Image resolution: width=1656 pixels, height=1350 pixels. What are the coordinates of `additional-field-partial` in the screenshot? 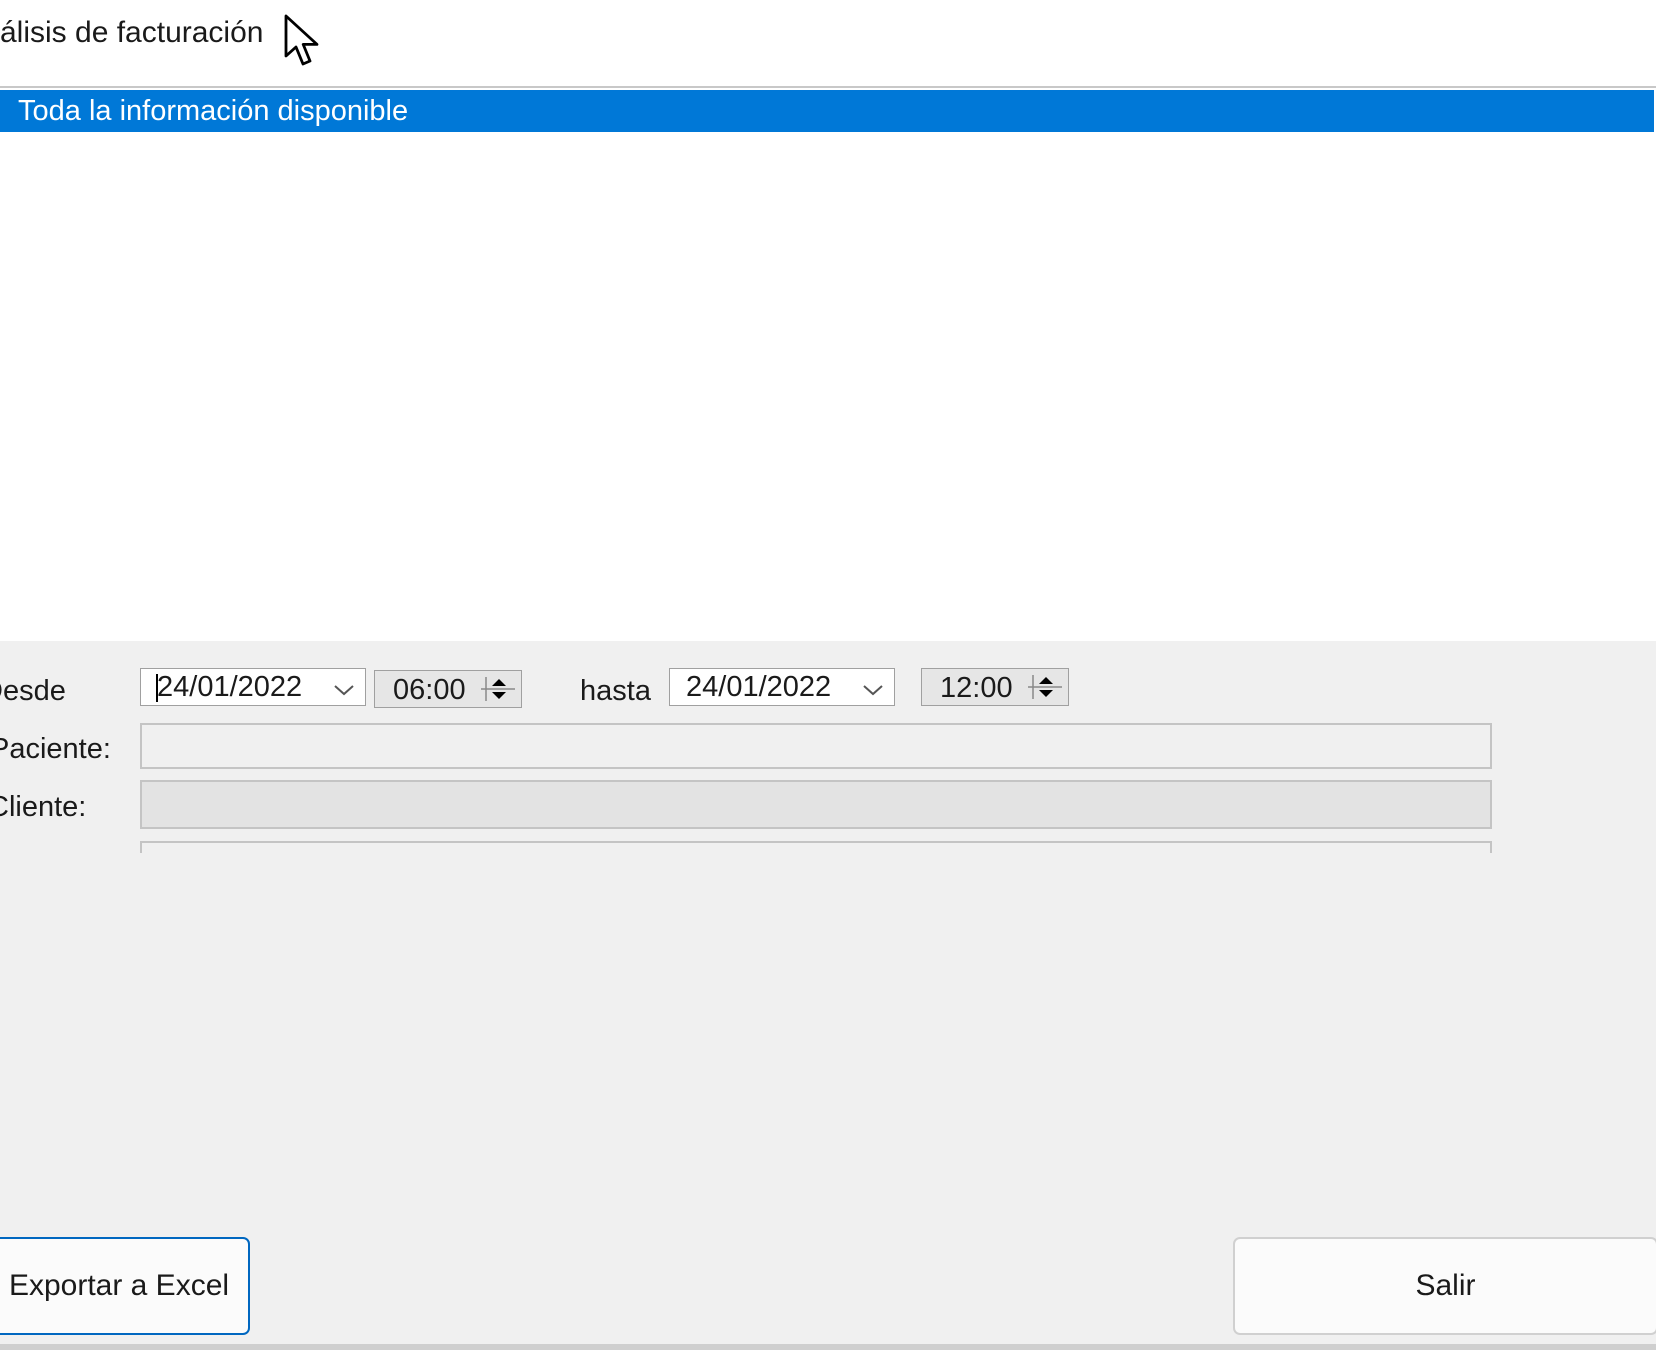 It's located at (816, 847).